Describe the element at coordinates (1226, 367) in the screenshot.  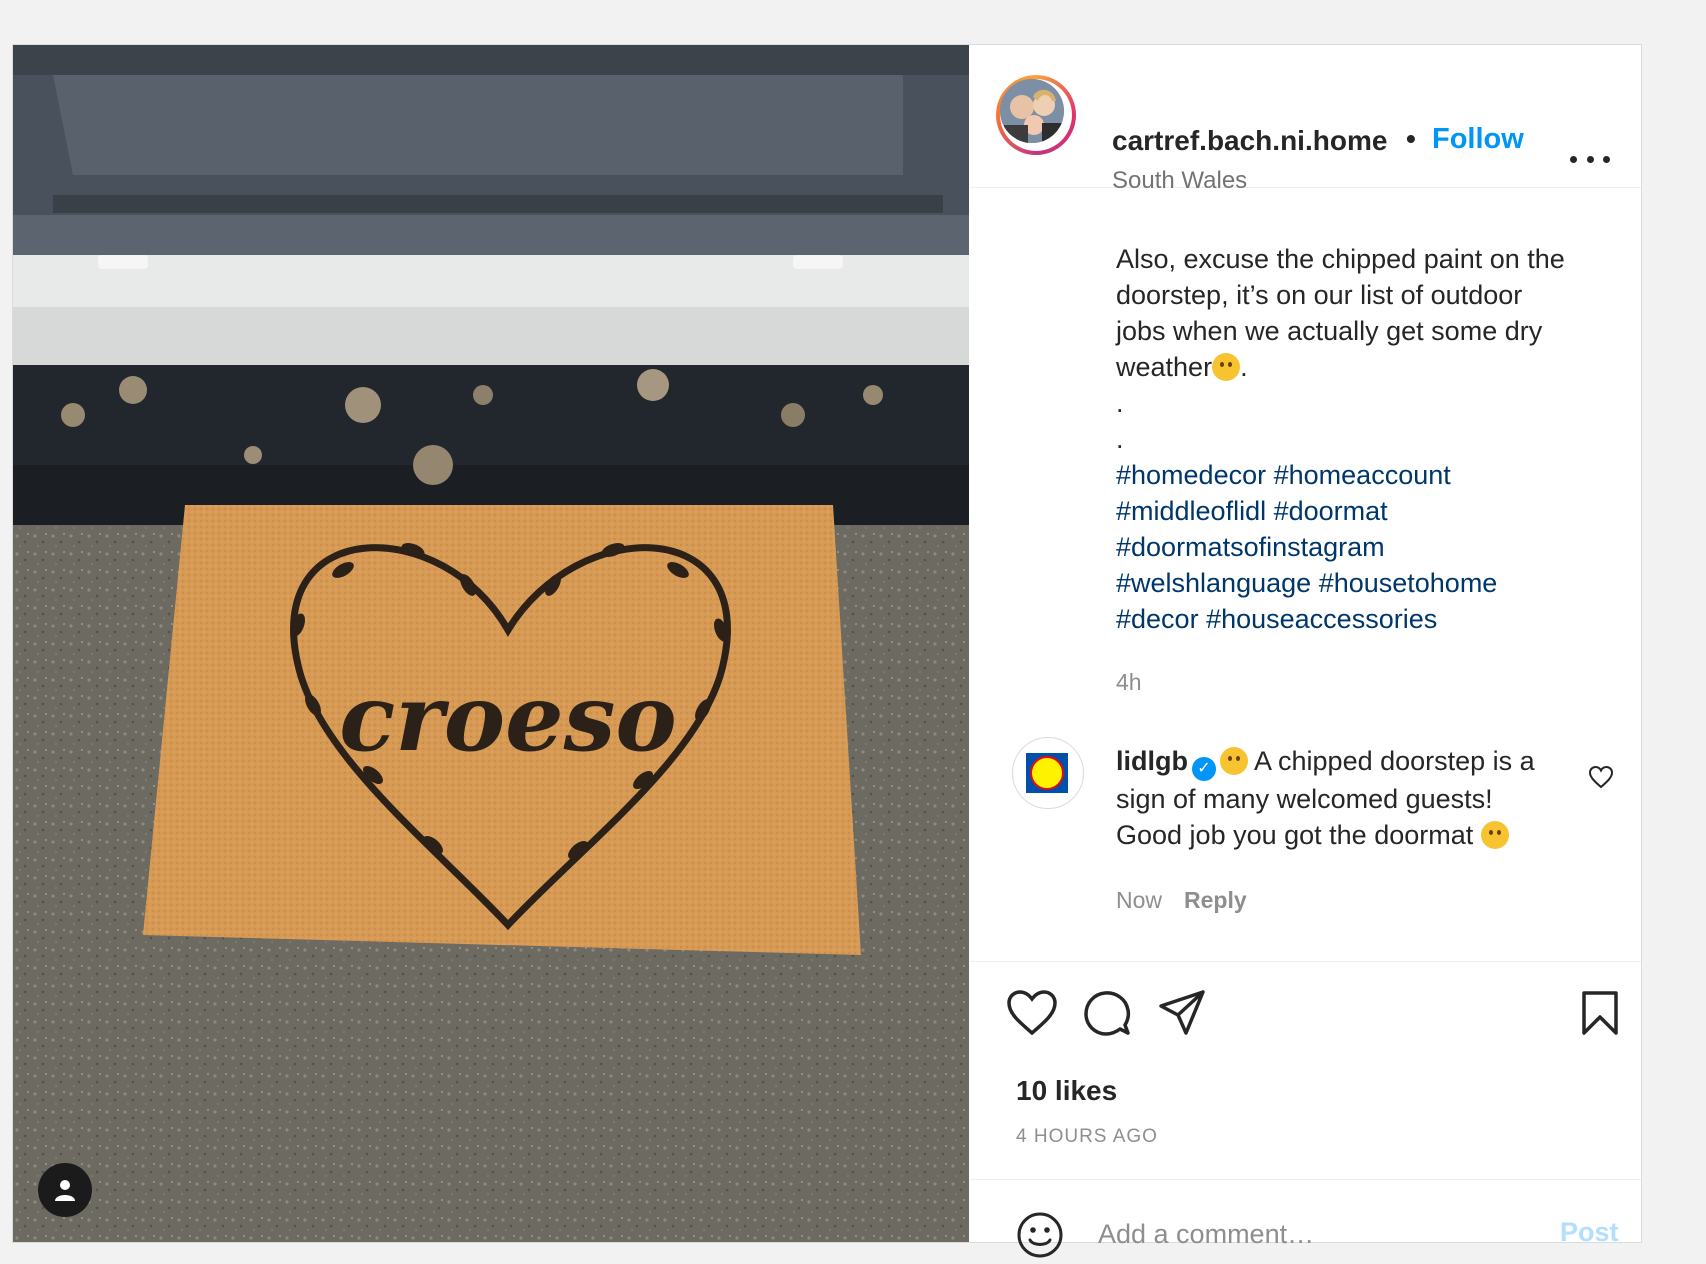
I see `laughing-emoji-icon` at that location.